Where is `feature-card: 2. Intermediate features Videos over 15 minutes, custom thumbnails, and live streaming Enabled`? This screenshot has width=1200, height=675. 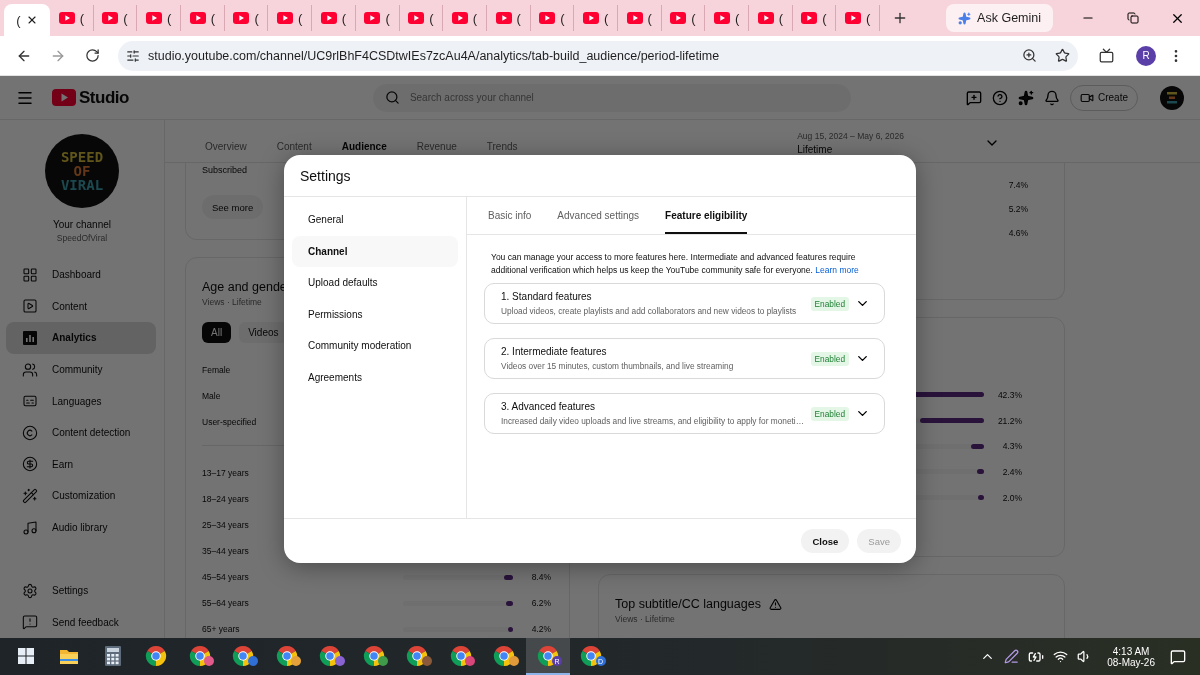
feature-card: 2. Intermediate features Videos over 15 minutes, custom thumbnails, and live streaming Enabled is located at coordinates (684, 358).